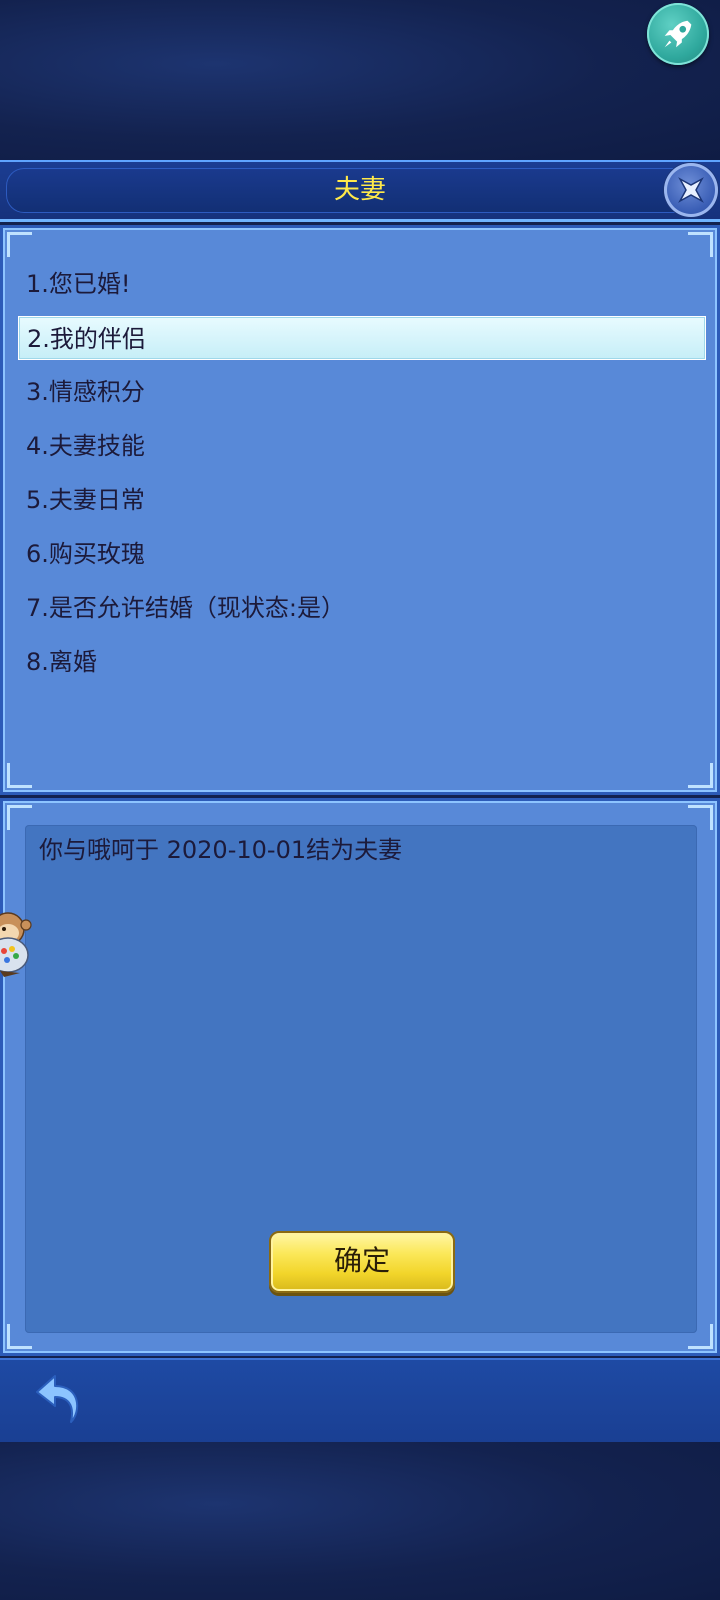  I want to click on menu-item-allow-marriage: 7.是否允许结婚（现状态:是）, so click(362, 608).